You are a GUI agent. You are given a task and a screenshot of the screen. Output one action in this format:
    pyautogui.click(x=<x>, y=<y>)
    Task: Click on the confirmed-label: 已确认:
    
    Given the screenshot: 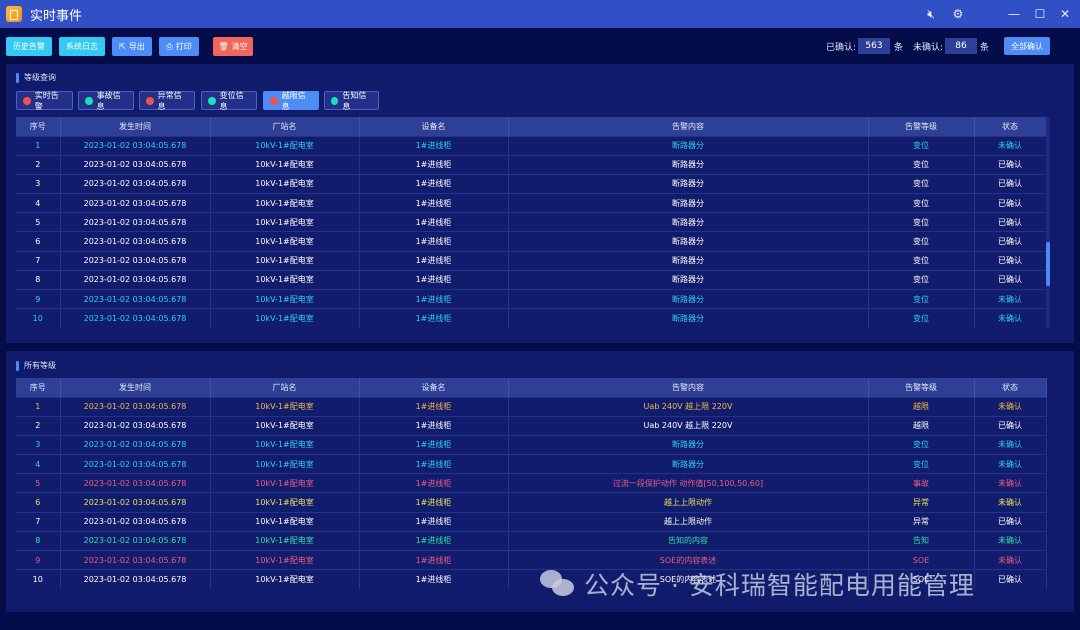 What is the action you would take?
    pyautogui.click(x=841, y=48)
    